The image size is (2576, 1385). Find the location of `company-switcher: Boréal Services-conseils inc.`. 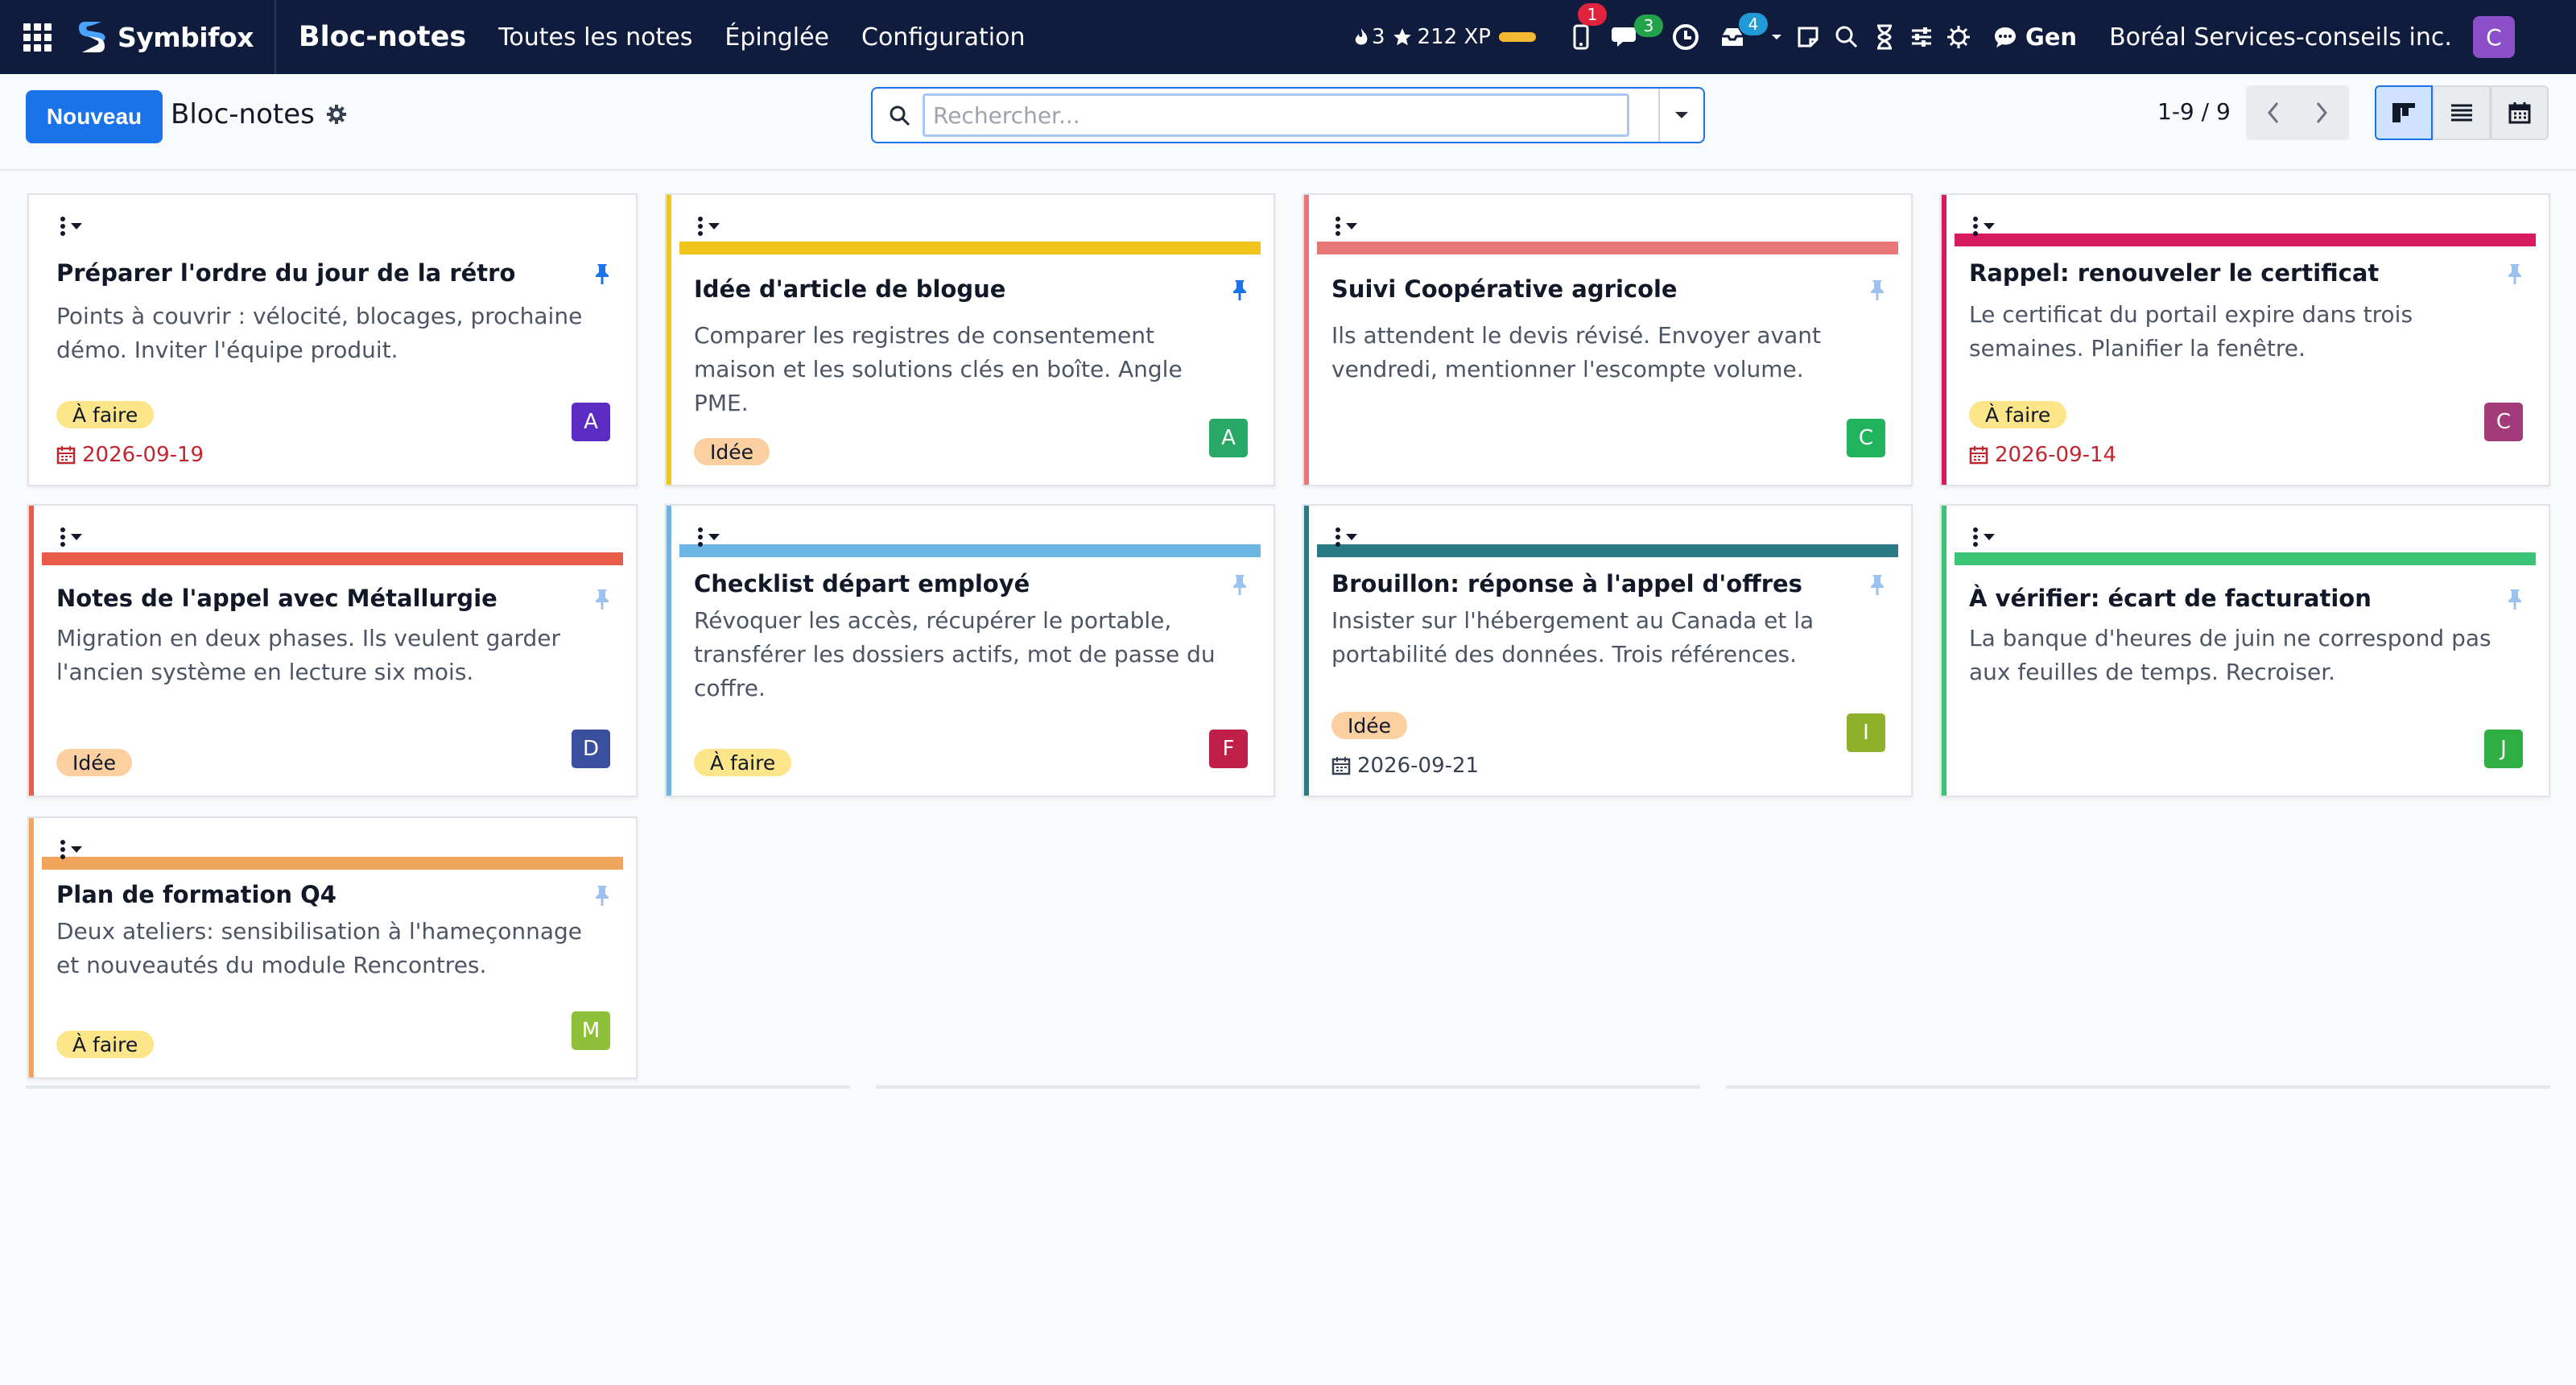

company-switcher: Boréal Services-conseils inc. is located at coordinates (2280, 37).